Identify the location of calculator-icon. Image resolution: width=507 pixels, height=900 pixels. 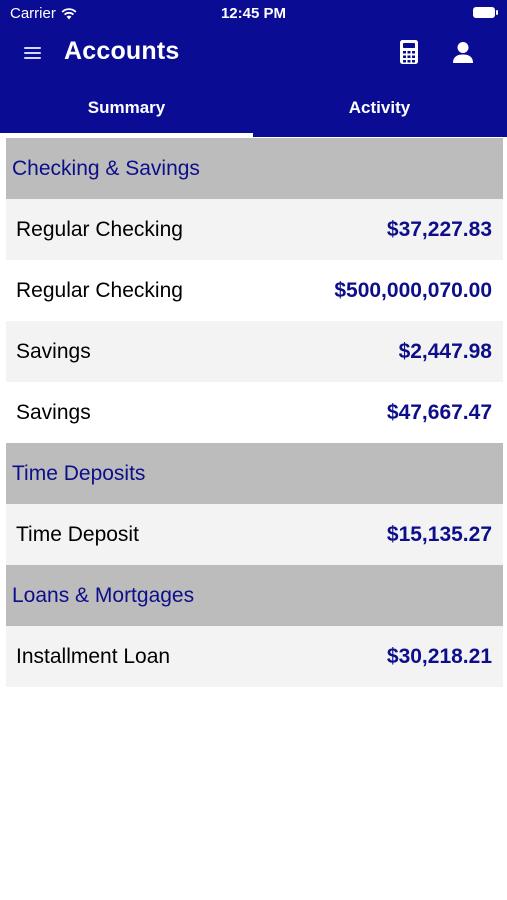
(409, 52).